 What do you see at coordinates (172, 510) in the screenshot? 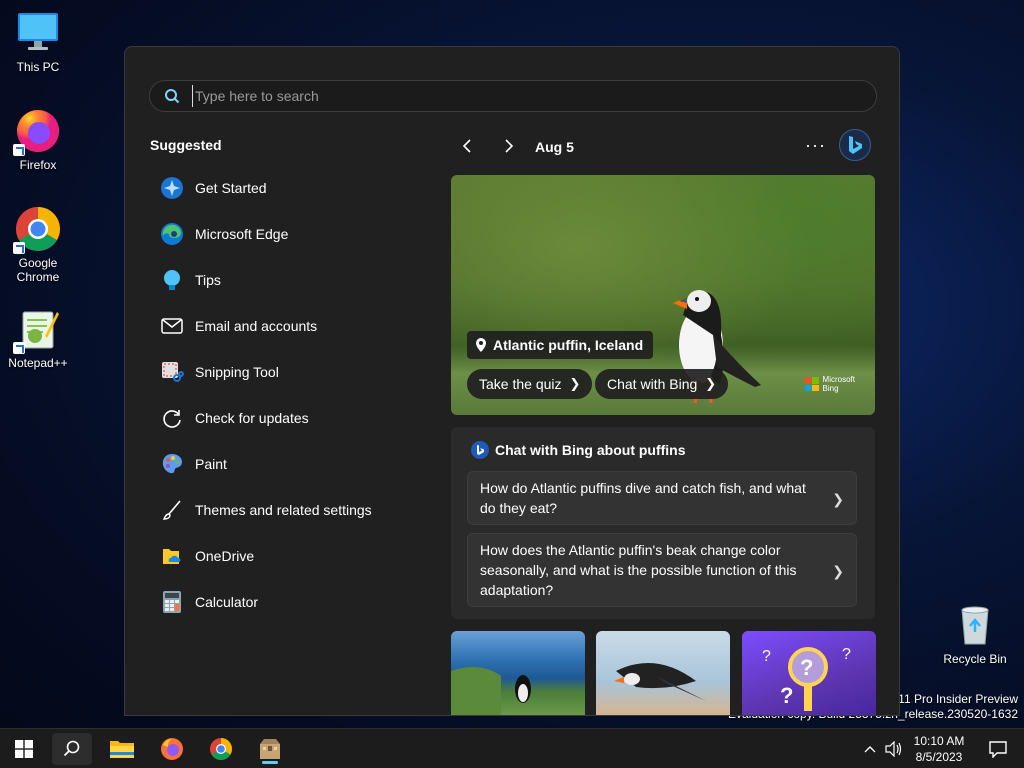
I see `brush-icon` at bounding box center [172, 510].